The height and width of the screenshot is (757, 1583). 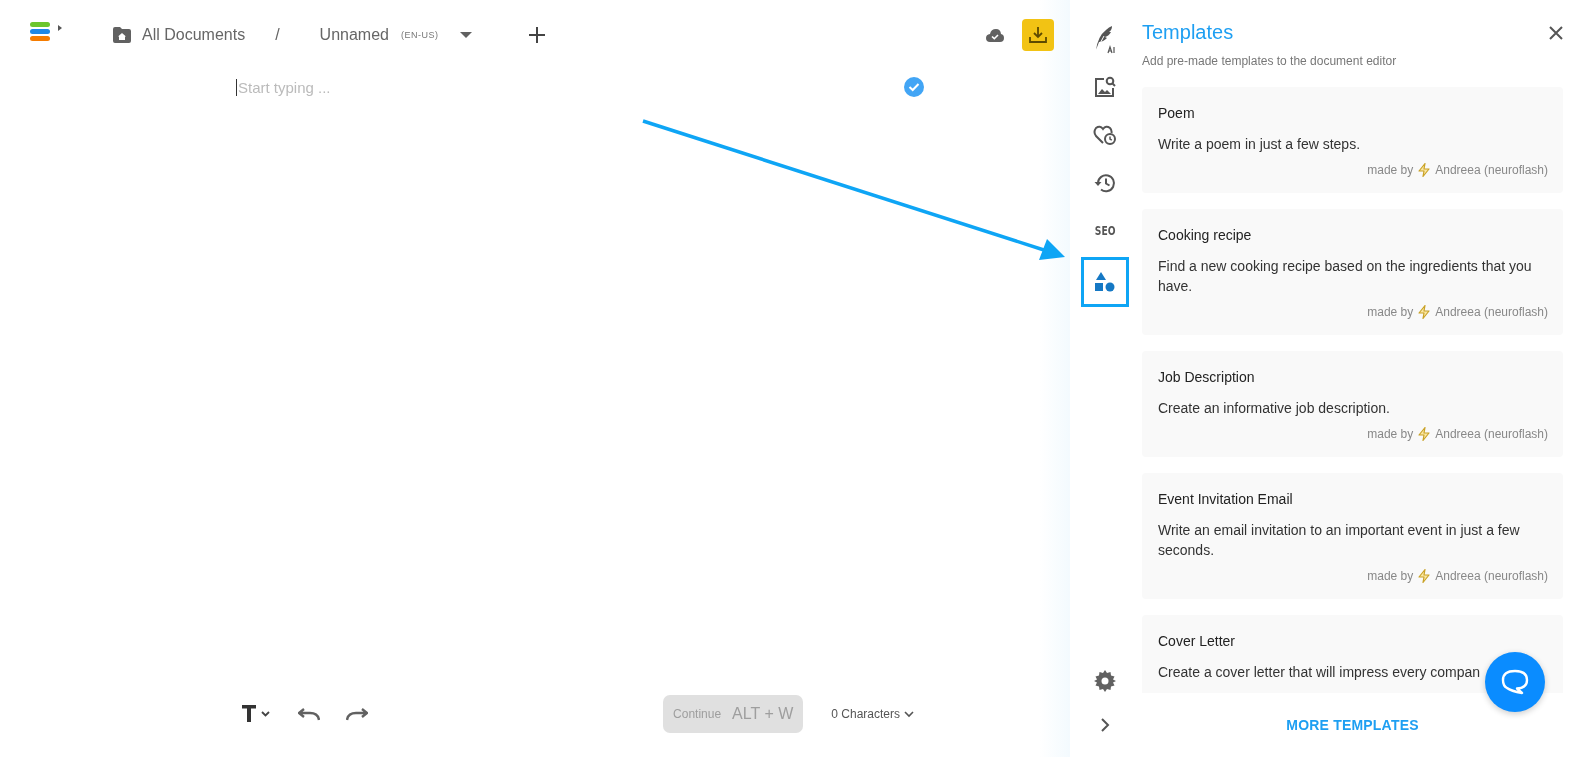 I want to click on language-label: (EN-US), so click(x=420, y=35).